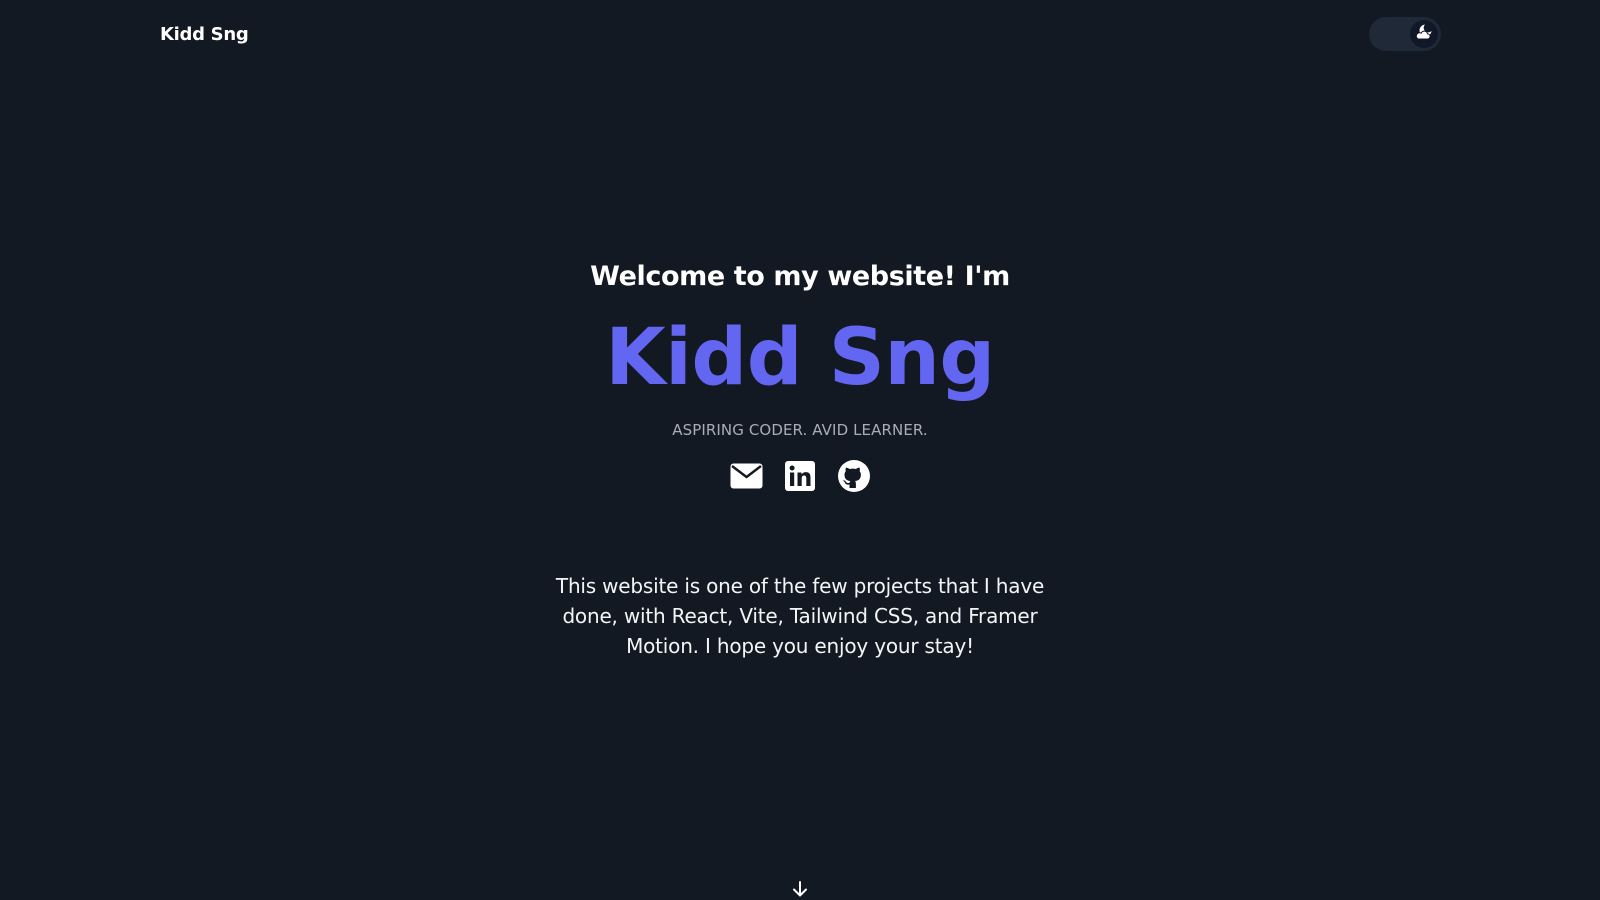 This screenshot has width=1600, height=900. What do you see at coordinates (1405, 34) in the screenshot?
I see `theme-toggle` at bounding box center [1405, 34].